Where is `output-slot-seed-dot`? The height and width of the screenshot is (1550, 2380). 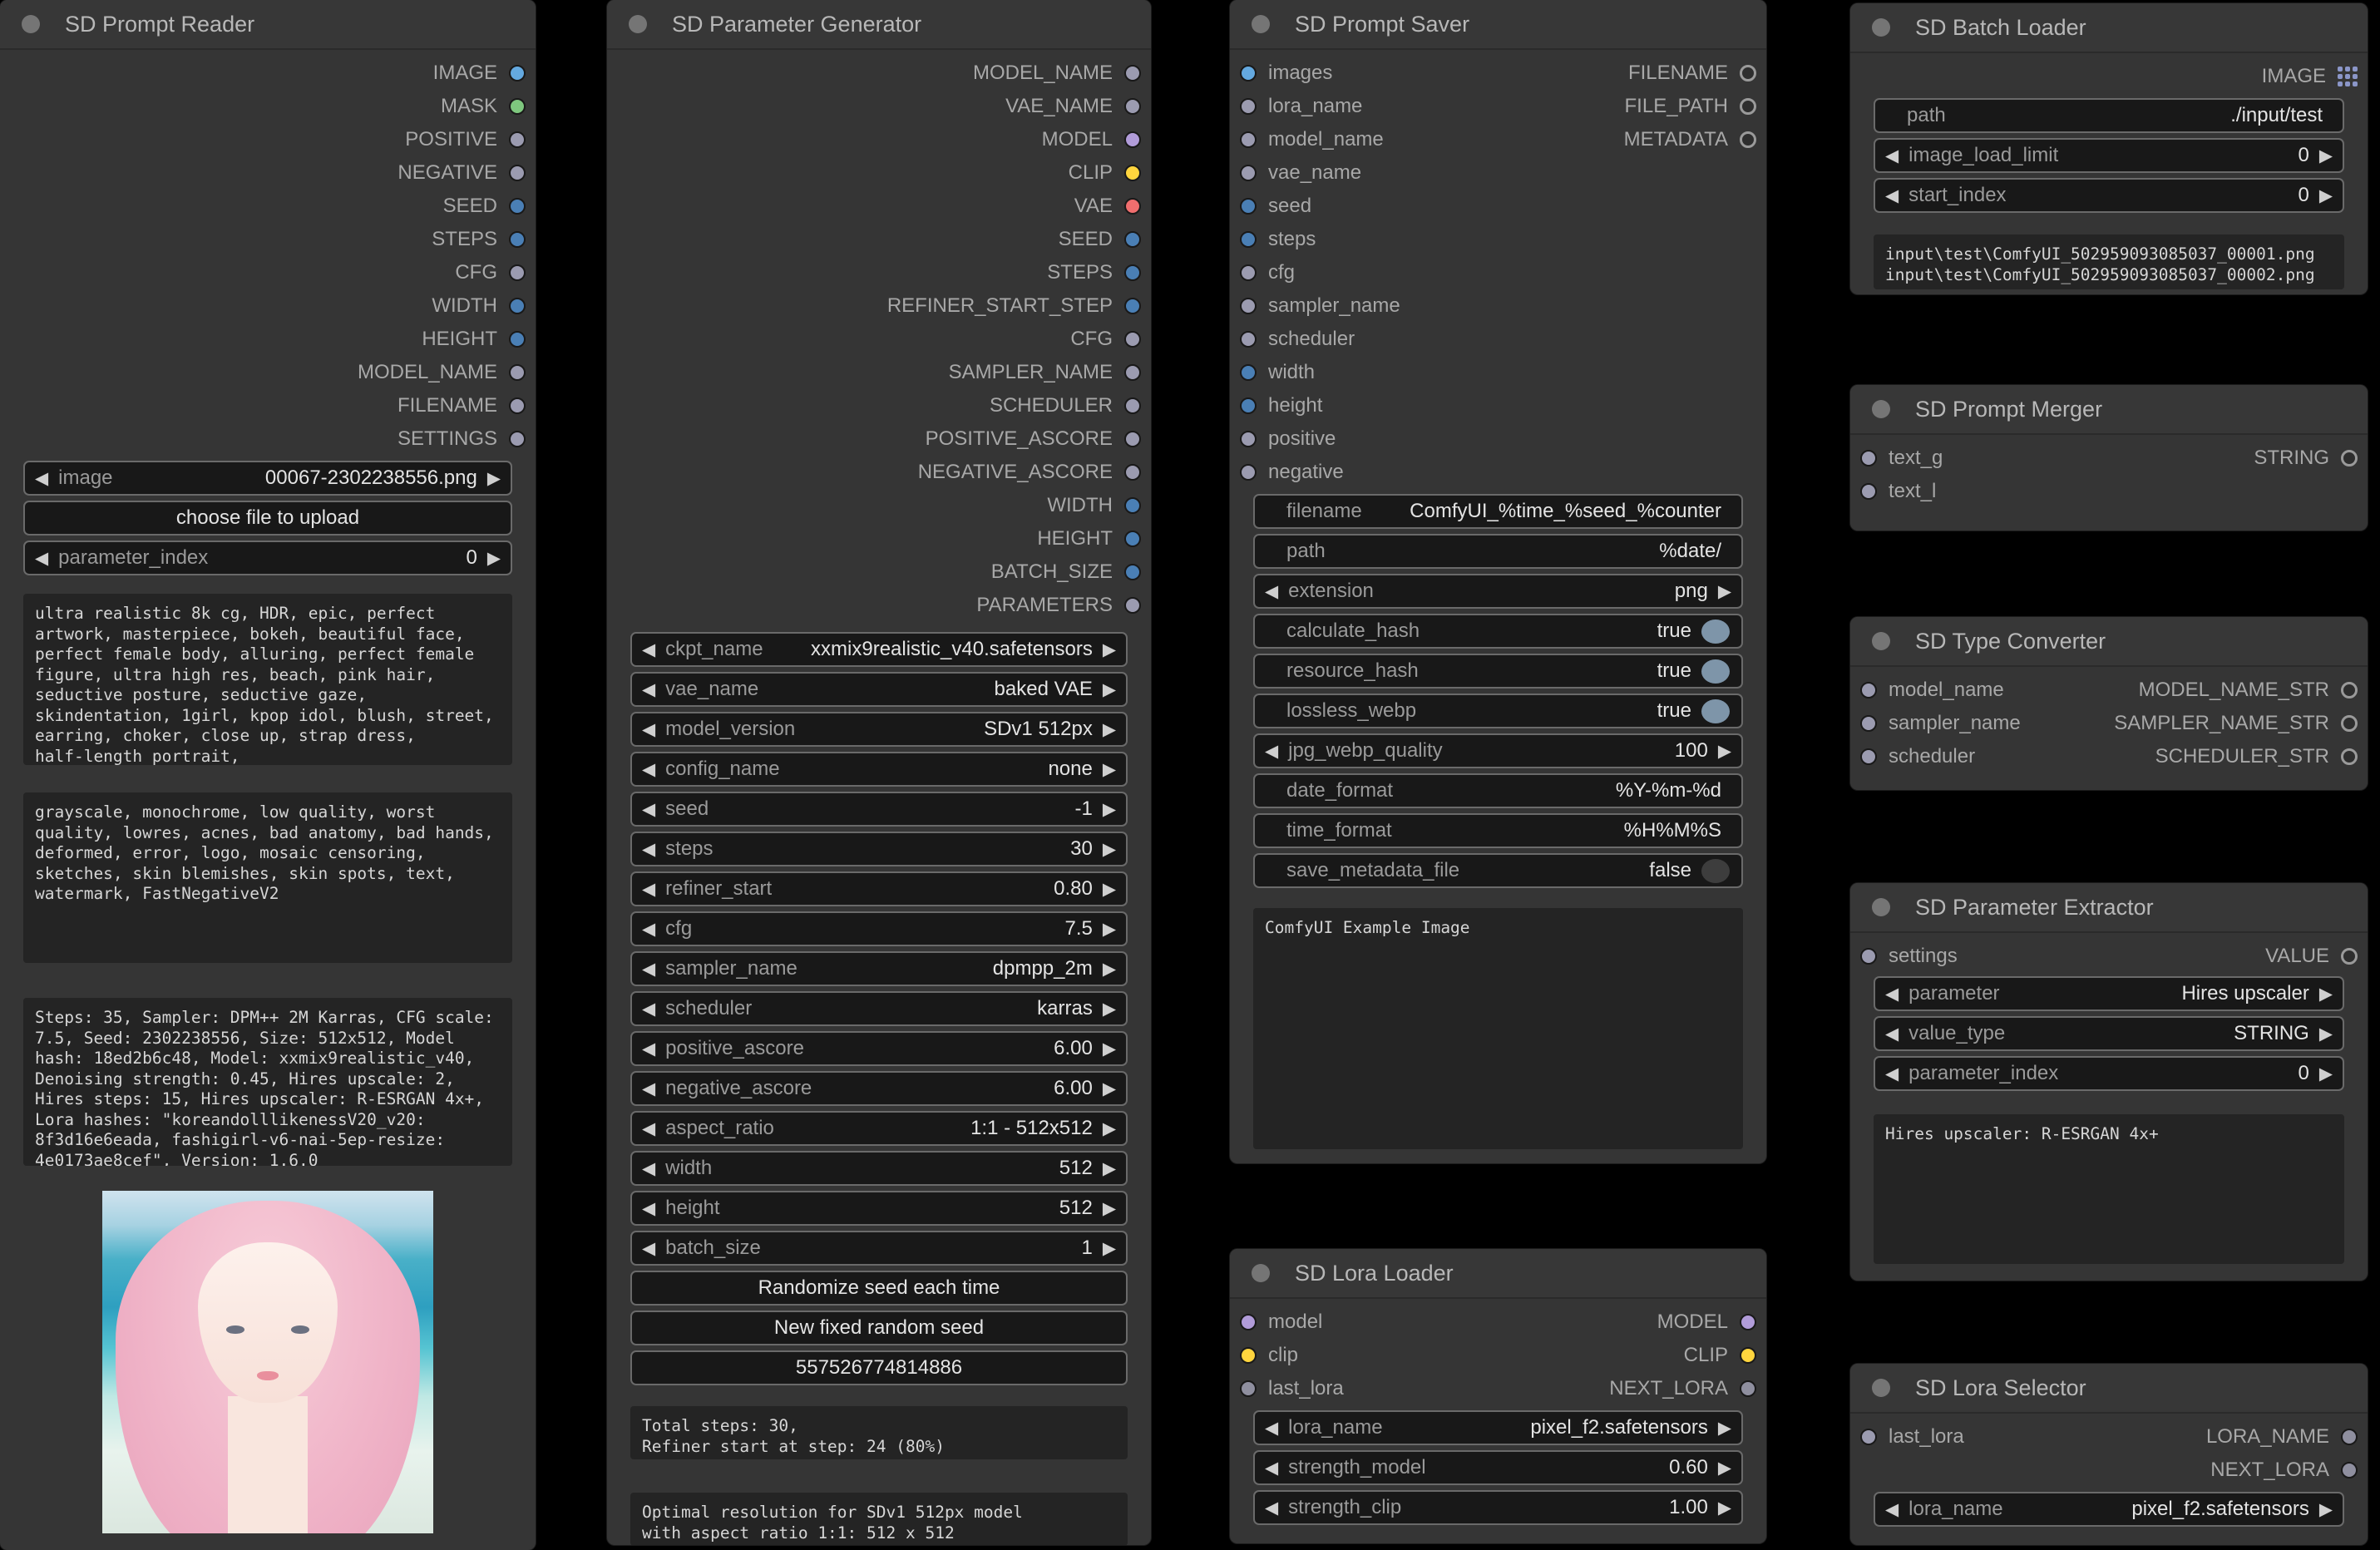 output-slot-seed-dot is located at coordinates (517, 206).